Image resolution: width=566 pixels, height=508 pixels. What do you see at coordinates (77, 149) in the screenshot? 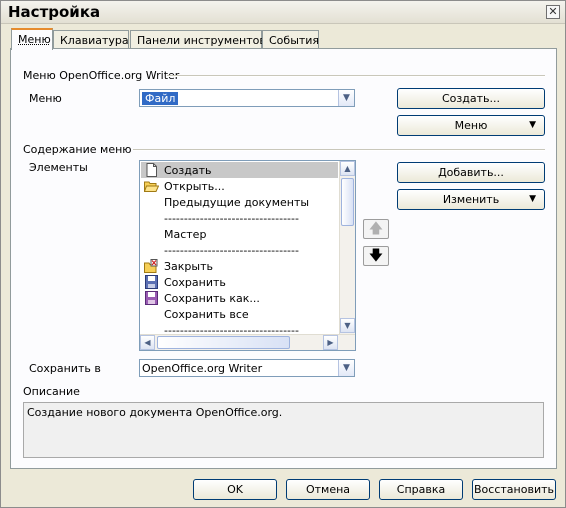
I see `content-section-header: Содержание меню` at bounding box center [77, 149].